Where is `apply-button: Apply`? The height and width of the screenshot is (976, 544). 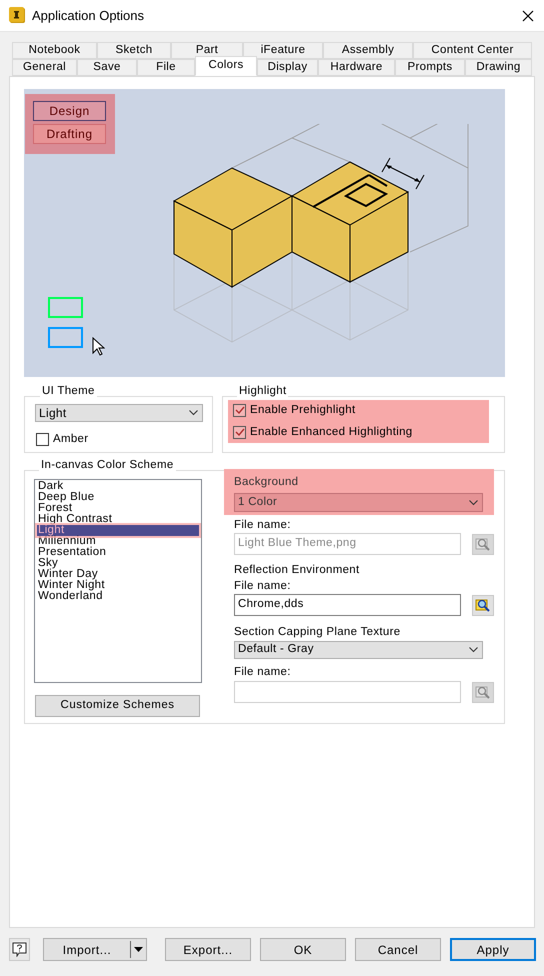 apply-button: Apply is located at coordinates (493, 949).